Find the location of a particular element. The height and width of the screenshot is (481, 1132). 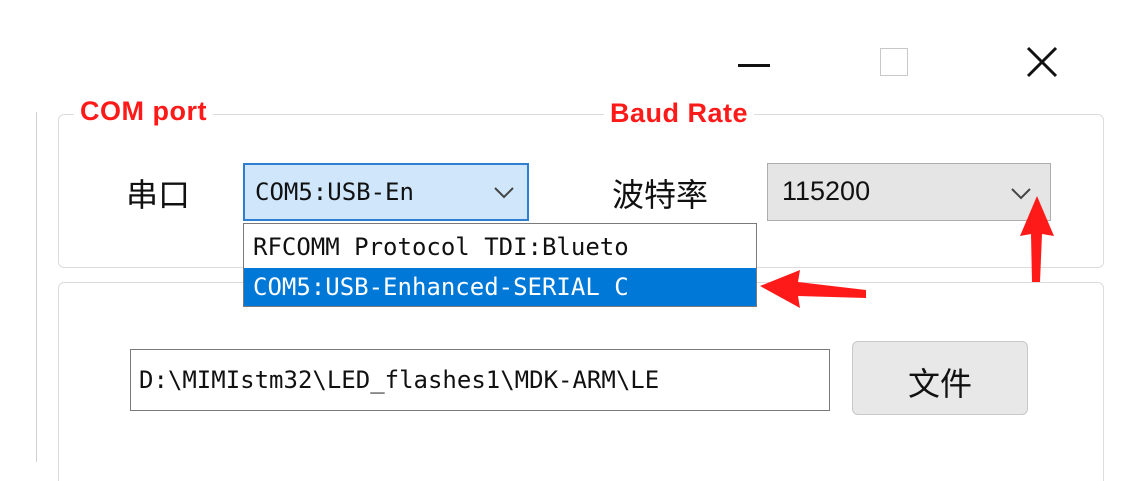

annotation-arrows is located at coordinates (907, 252).